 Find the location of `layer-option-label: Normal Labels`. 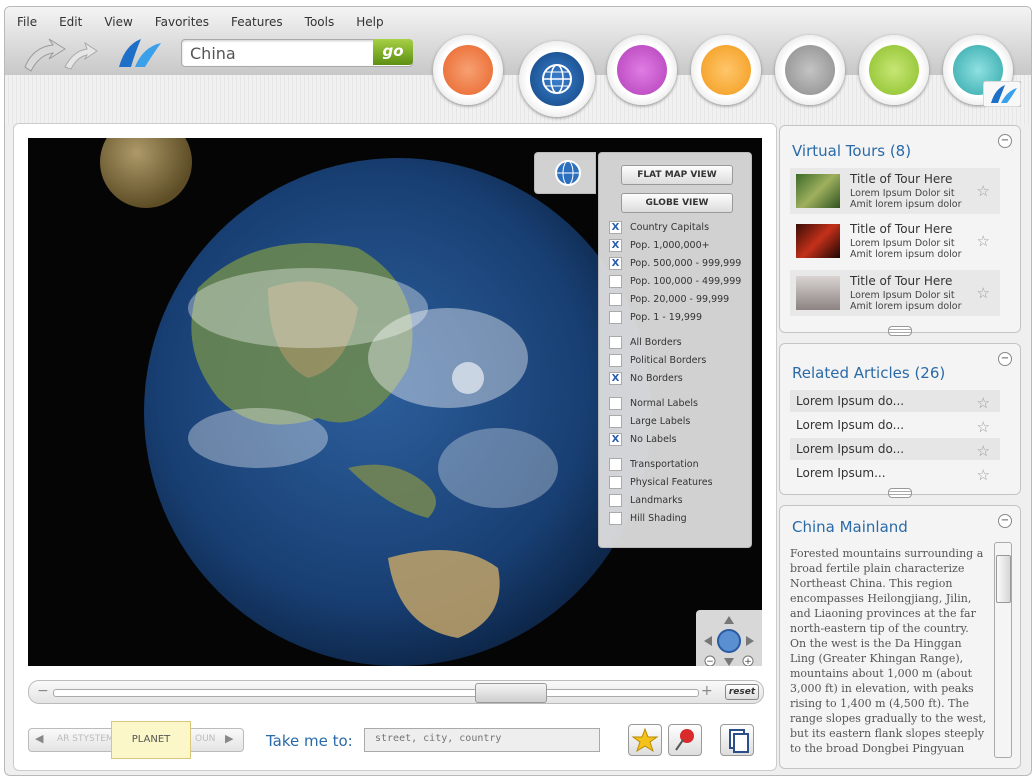

layer-option-label: Normal Labels is located at coordinates (664, 403).